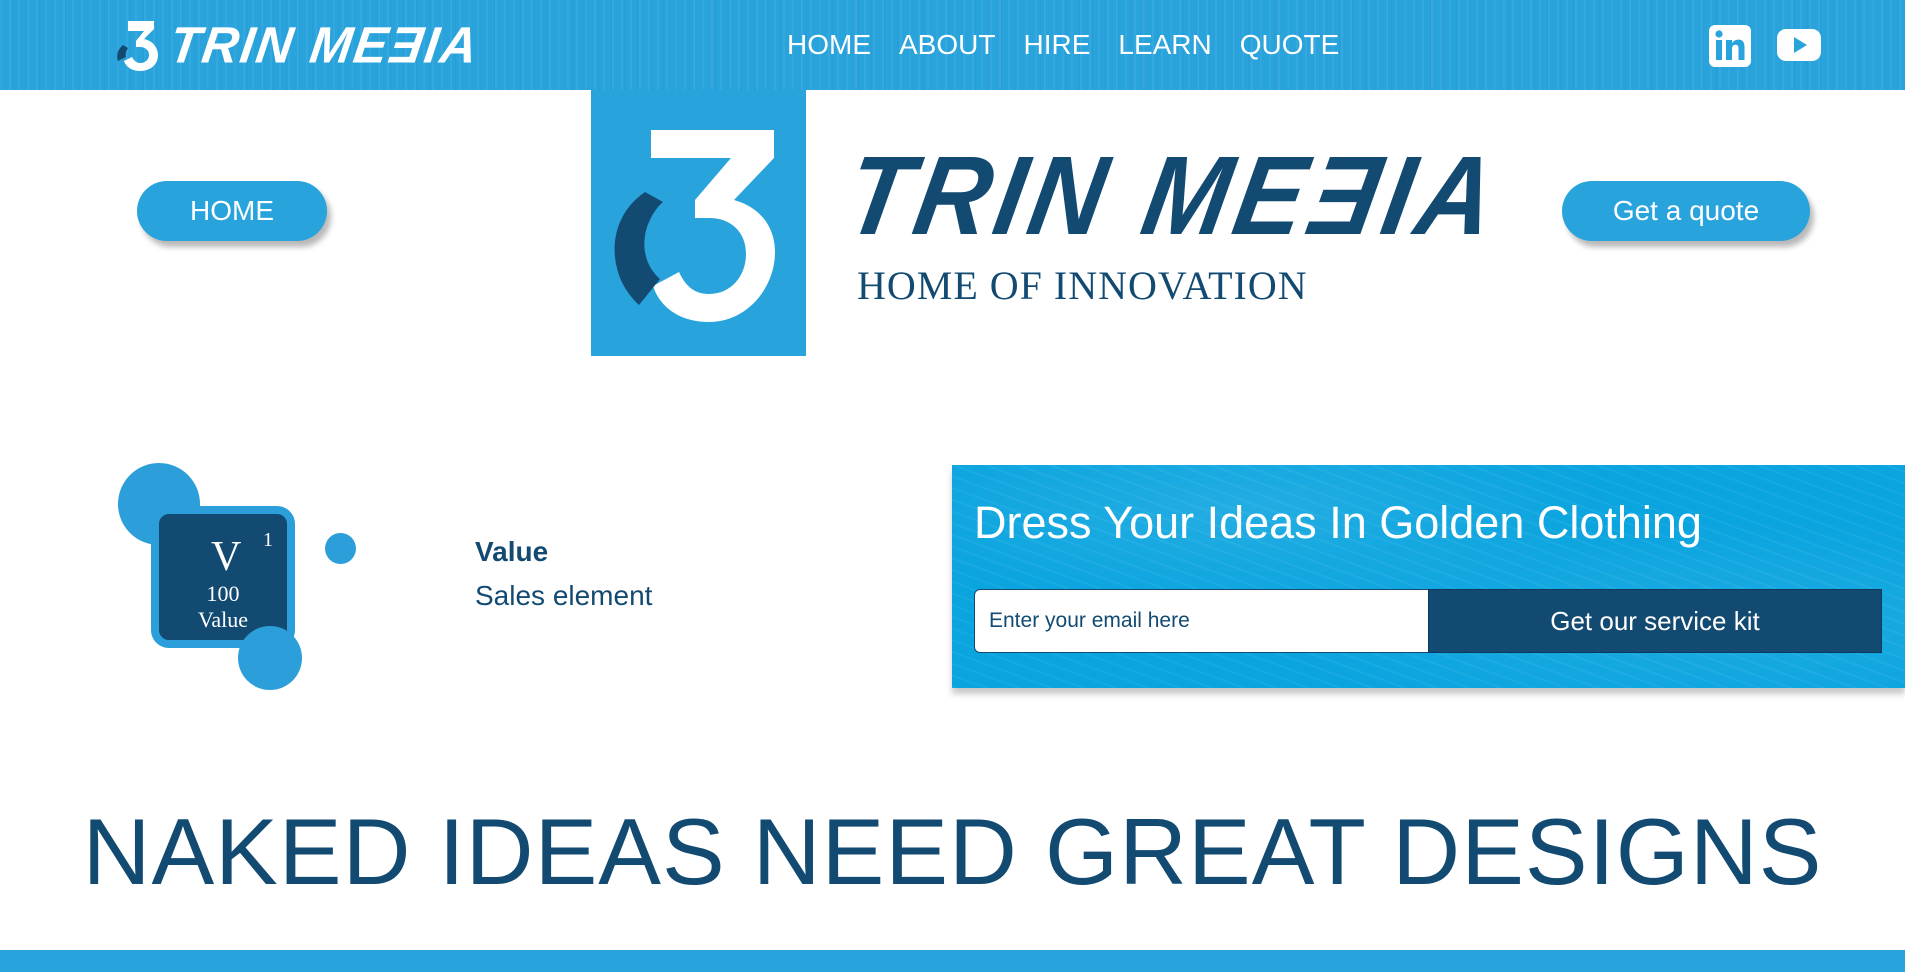  What do you see at coordinates (226, 557) in the screenshot?
I see `element-symbol: V` at bounding box center [226, 557].